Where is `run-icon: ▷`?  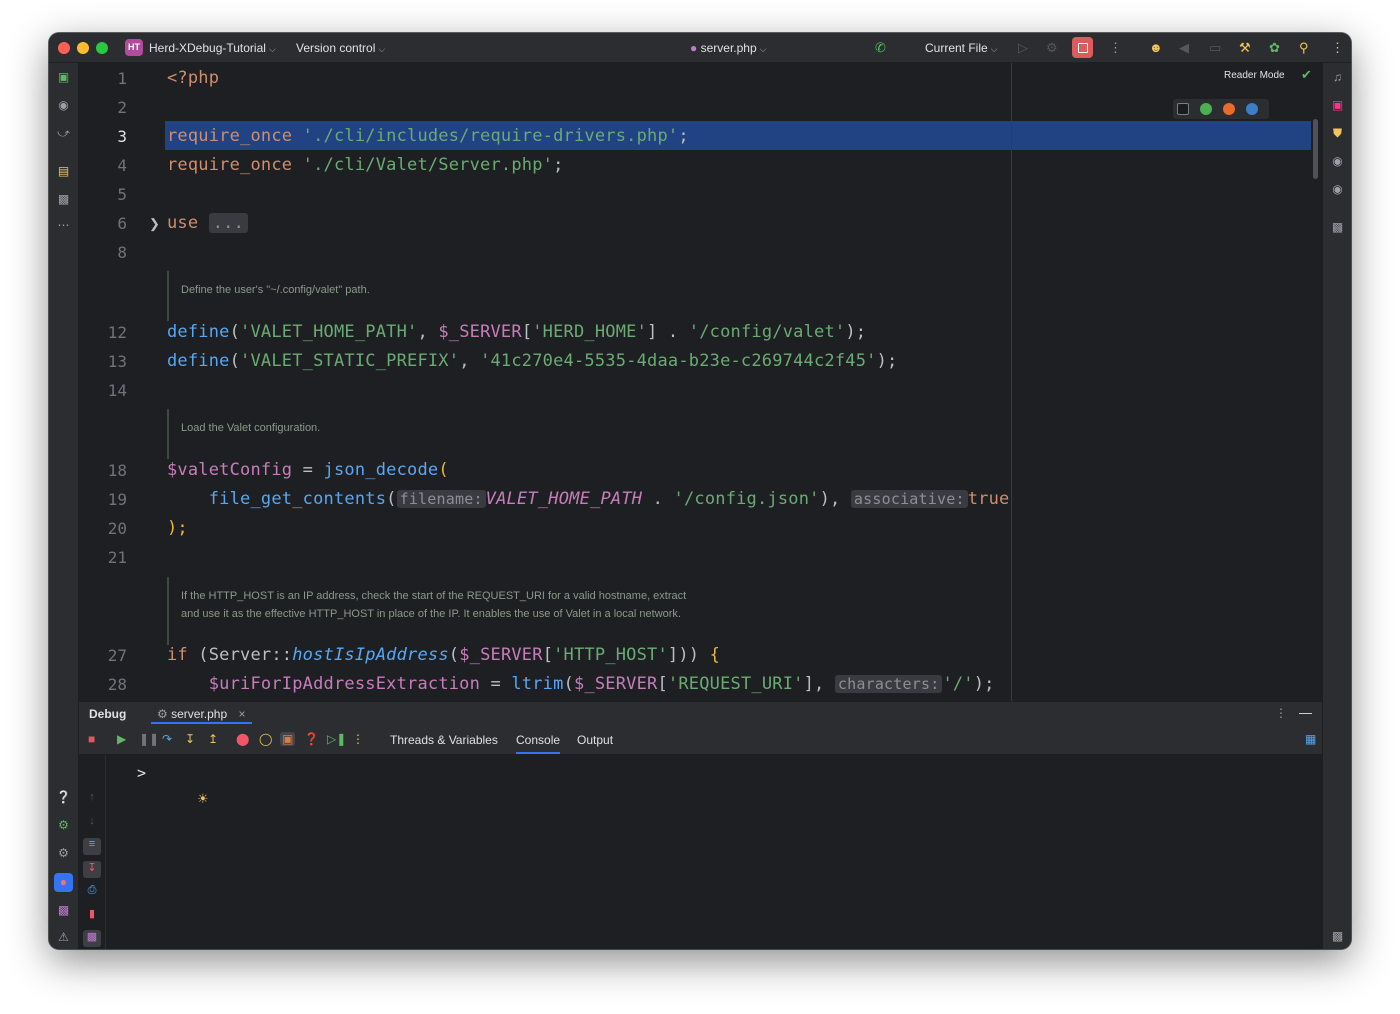
run-icon: ▷ is located at coordinates (1023, 48).